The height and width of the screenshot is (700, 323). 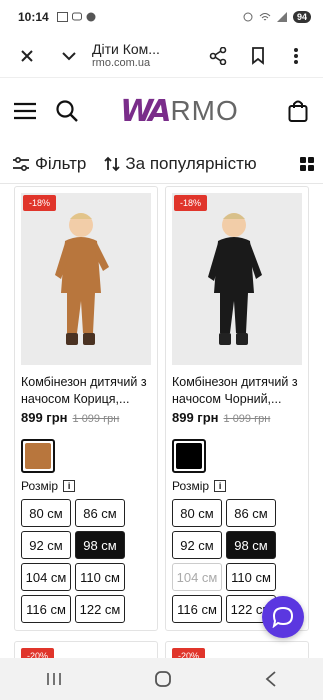 What do you see at coordinates (21, 163) in the screenshot?
I see `filter-icon` at bounding box center [21, 163].